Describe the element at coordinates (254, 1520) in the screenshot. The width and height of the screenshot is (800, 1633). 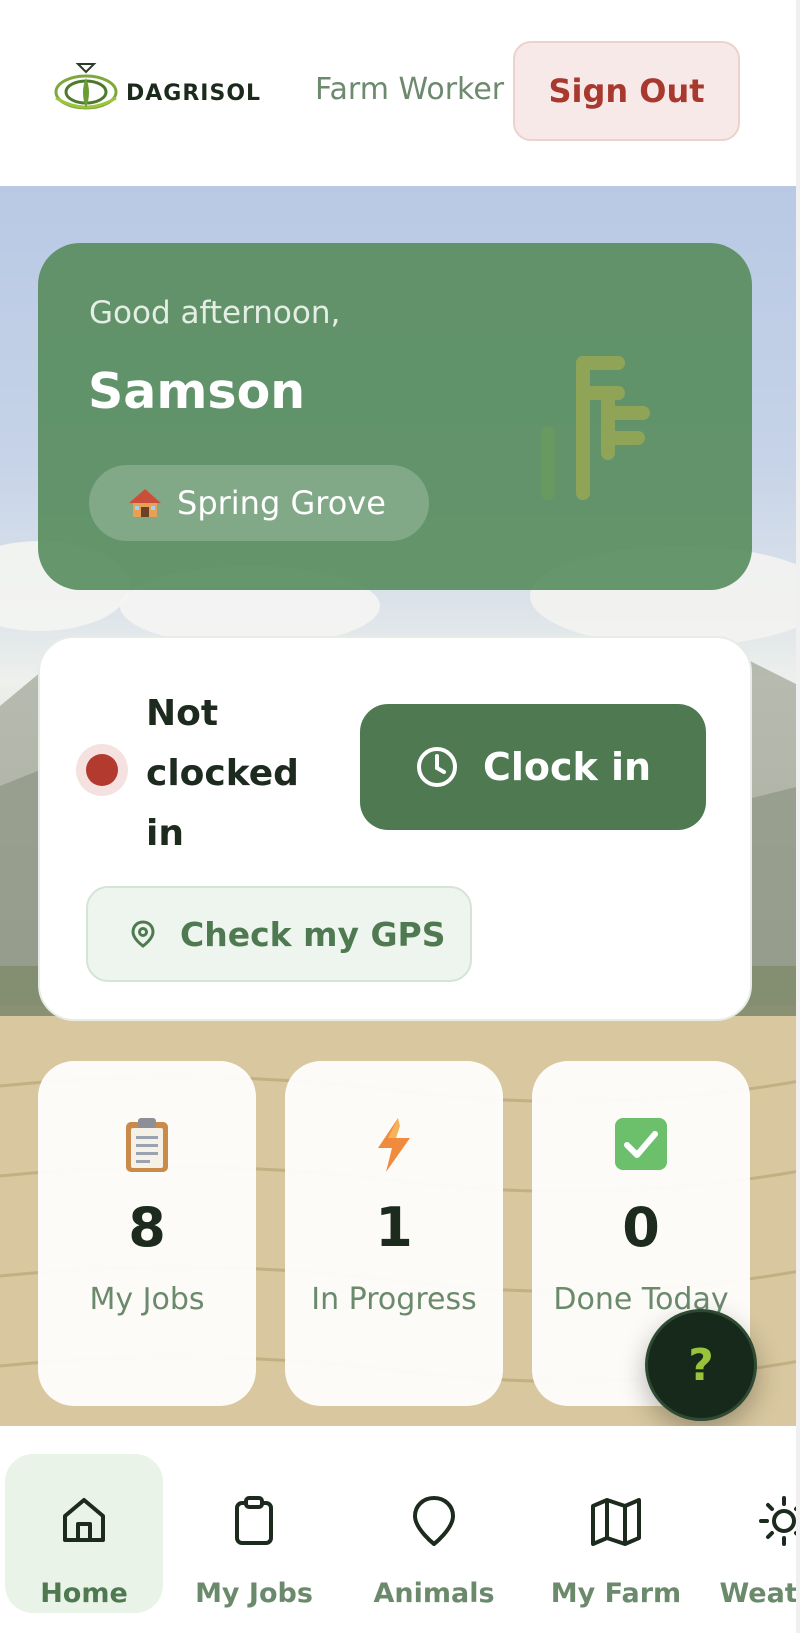
I see `clipboard-icon` at that location.